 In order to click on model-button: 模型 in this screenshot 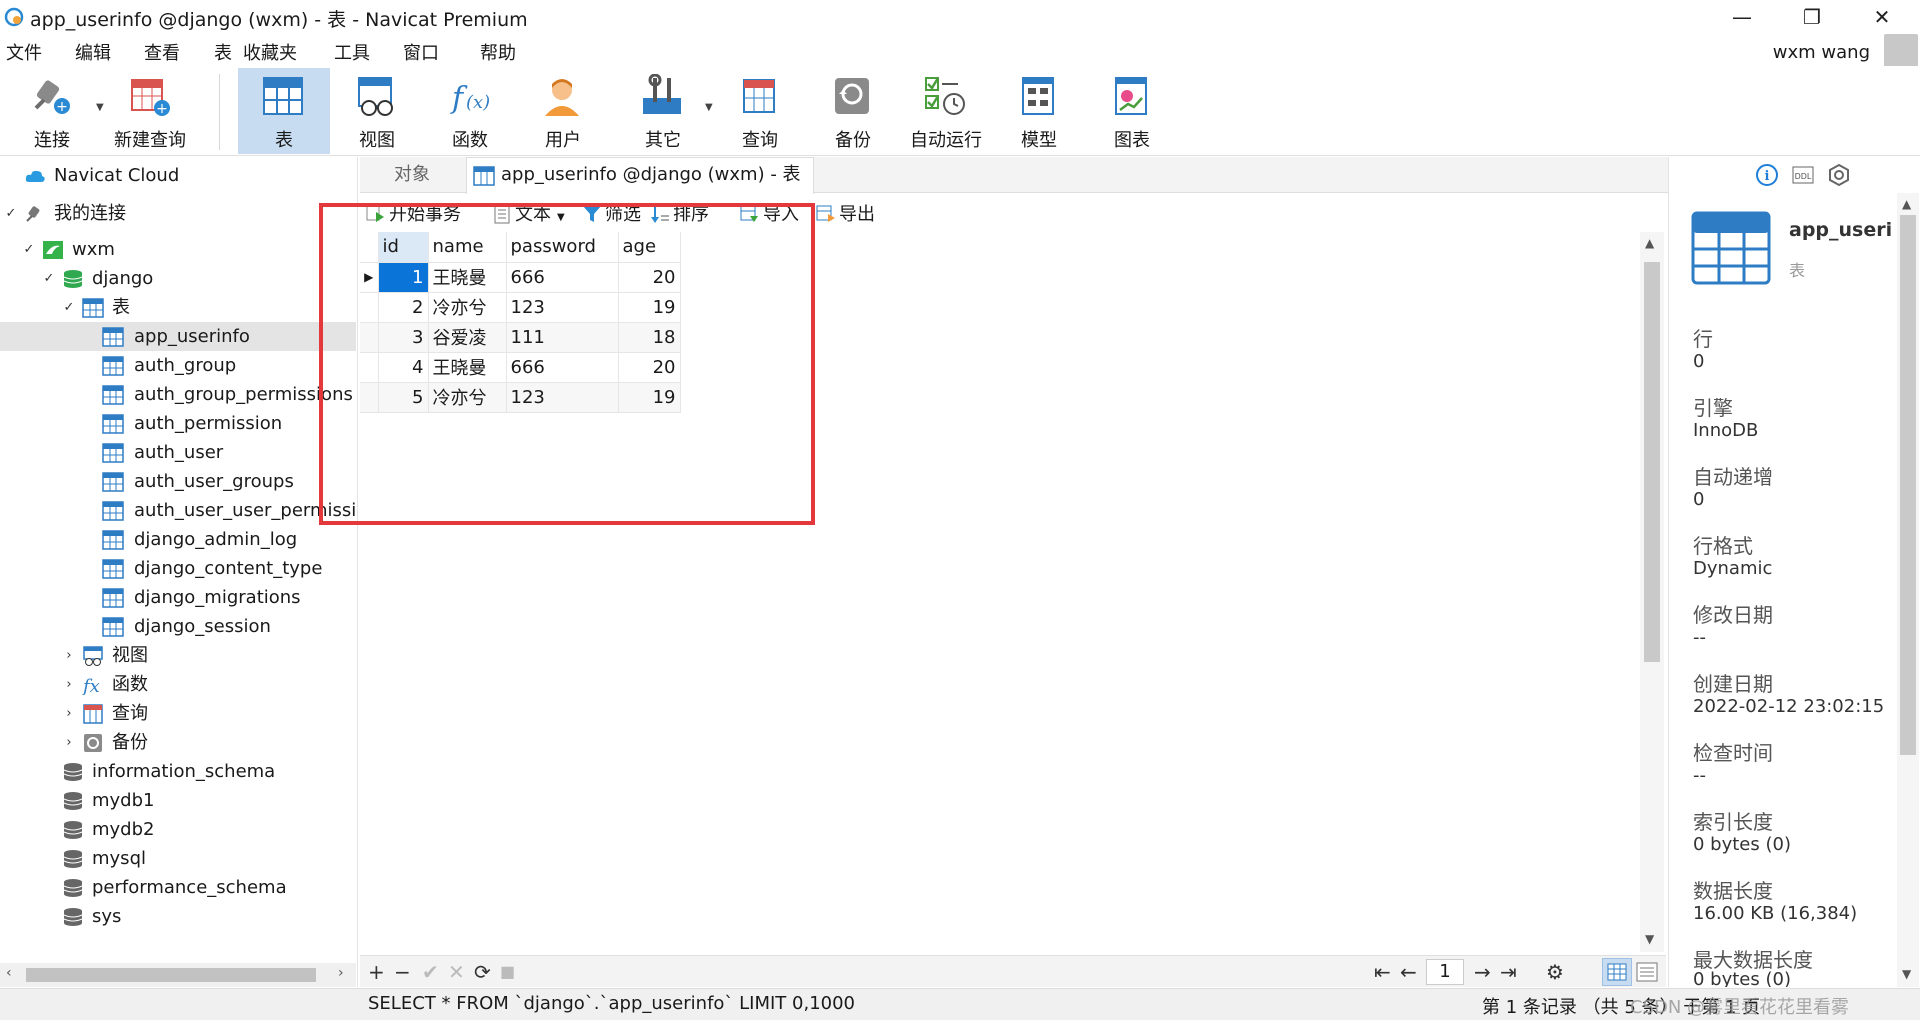, I will do `click(1039, 111)`.